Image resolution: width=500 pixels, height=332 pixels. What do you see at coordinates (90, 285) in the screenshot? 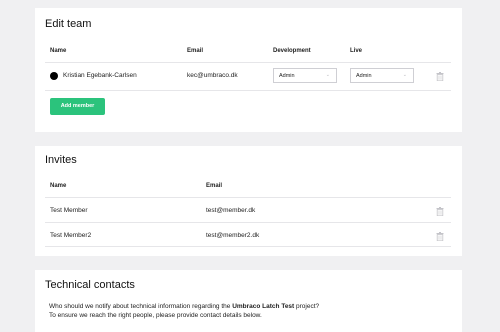
I see `technical-contacts-title: Technical contacts` at bounding box center [90, 285].